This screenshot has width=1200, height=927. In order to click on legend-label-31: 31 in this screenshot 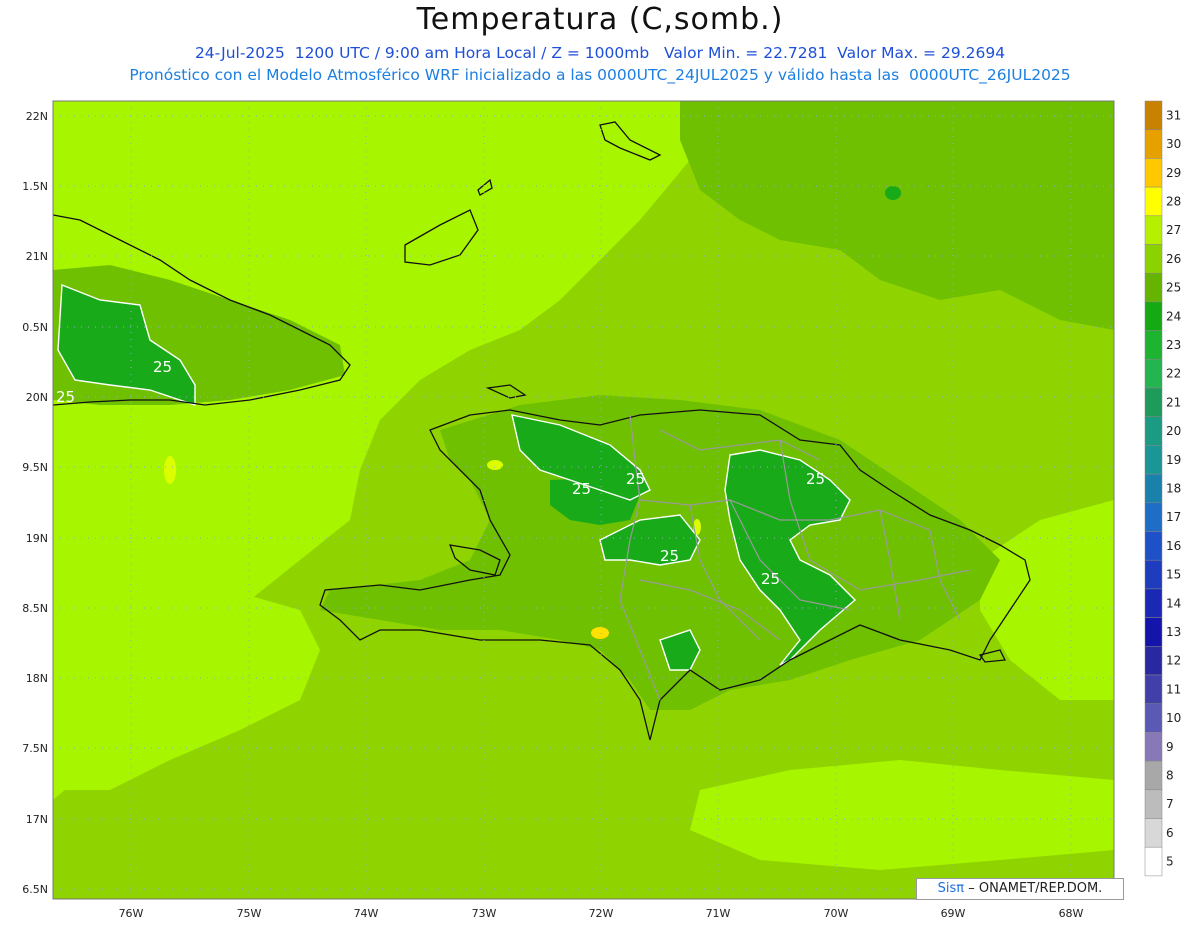, I will do `click(1173, 115)`.